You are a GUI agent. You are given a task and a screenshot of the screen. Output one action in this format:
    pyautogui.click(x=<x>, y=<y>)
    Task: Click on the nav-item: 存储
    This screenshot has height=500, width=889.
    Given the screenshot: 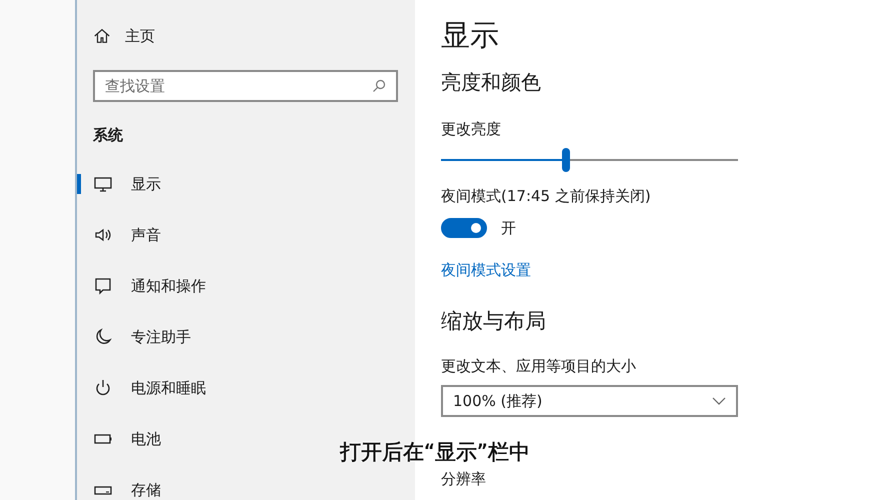 What is the action you would take?
    pyautogui.click(x=119, y=490)
    